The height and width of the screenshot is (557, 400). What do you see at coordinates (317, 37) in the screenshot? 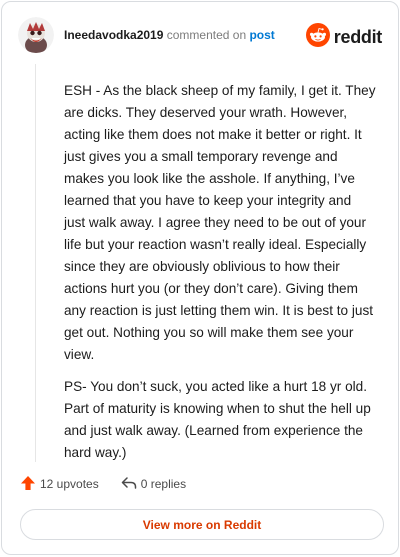
I see `reddit-logo-icon` at bounding box center [317, 37].